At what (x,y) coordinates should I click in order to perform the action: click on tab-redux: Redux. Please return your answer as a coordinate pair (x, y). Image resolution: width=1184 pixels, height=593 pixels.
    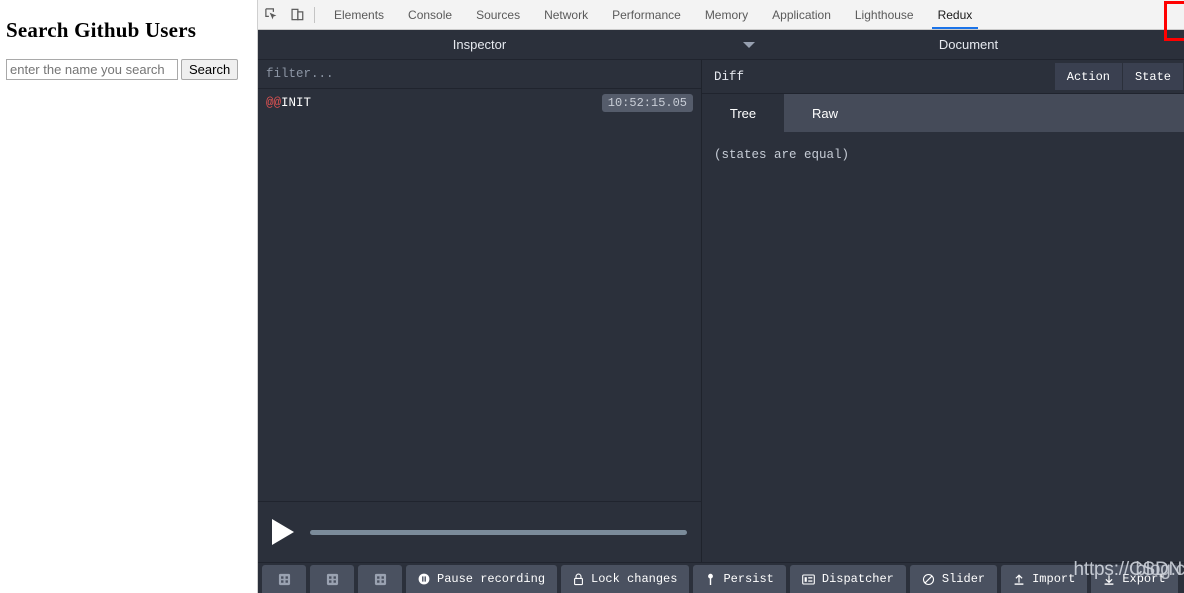
    Looking at the image, I should click on (955, 14).